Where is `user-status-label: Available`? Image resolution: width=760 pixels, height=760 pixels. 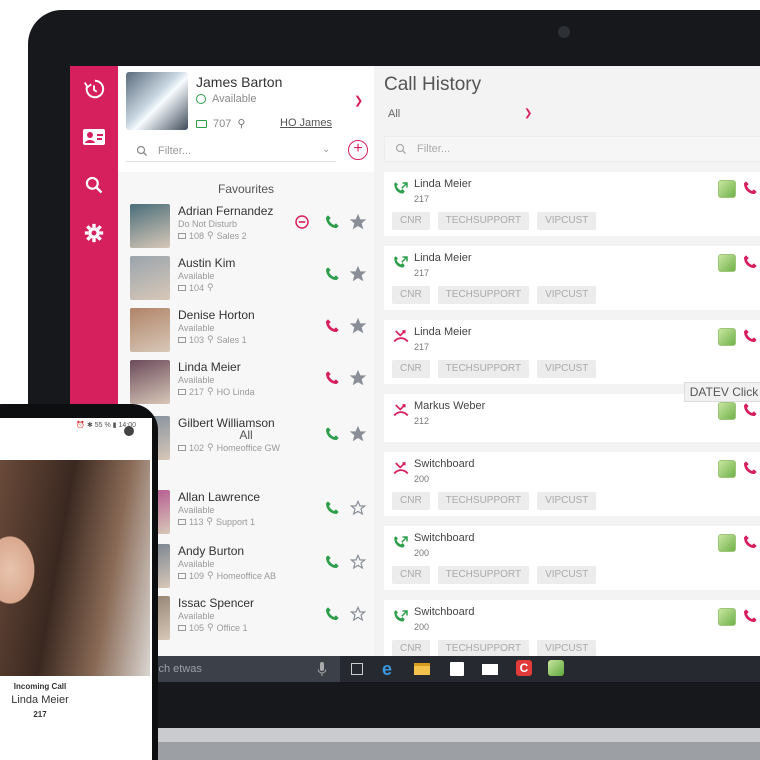
user-status-label: Available is located at coordinates (234, 99).